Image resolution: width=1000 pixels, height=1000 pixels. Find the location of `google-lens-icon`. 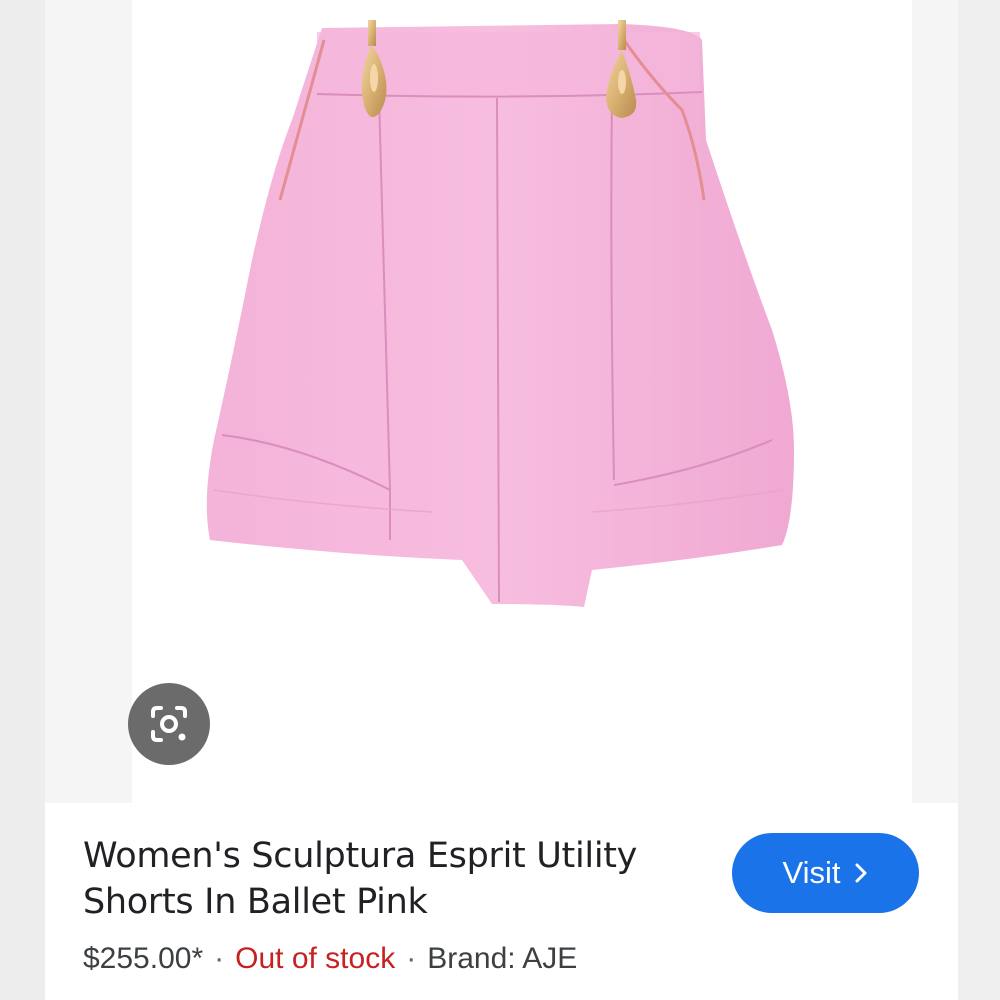

google-lens-icon is located at coordinates (169, 724).